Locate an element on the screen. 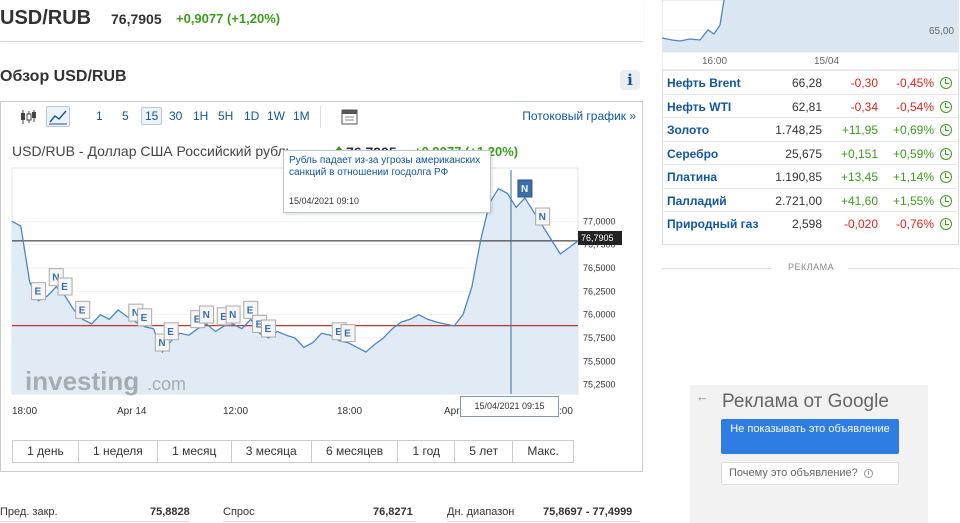 The image size is (960, 523). commodity-name: Палладий is located at coordinates (697, 201).